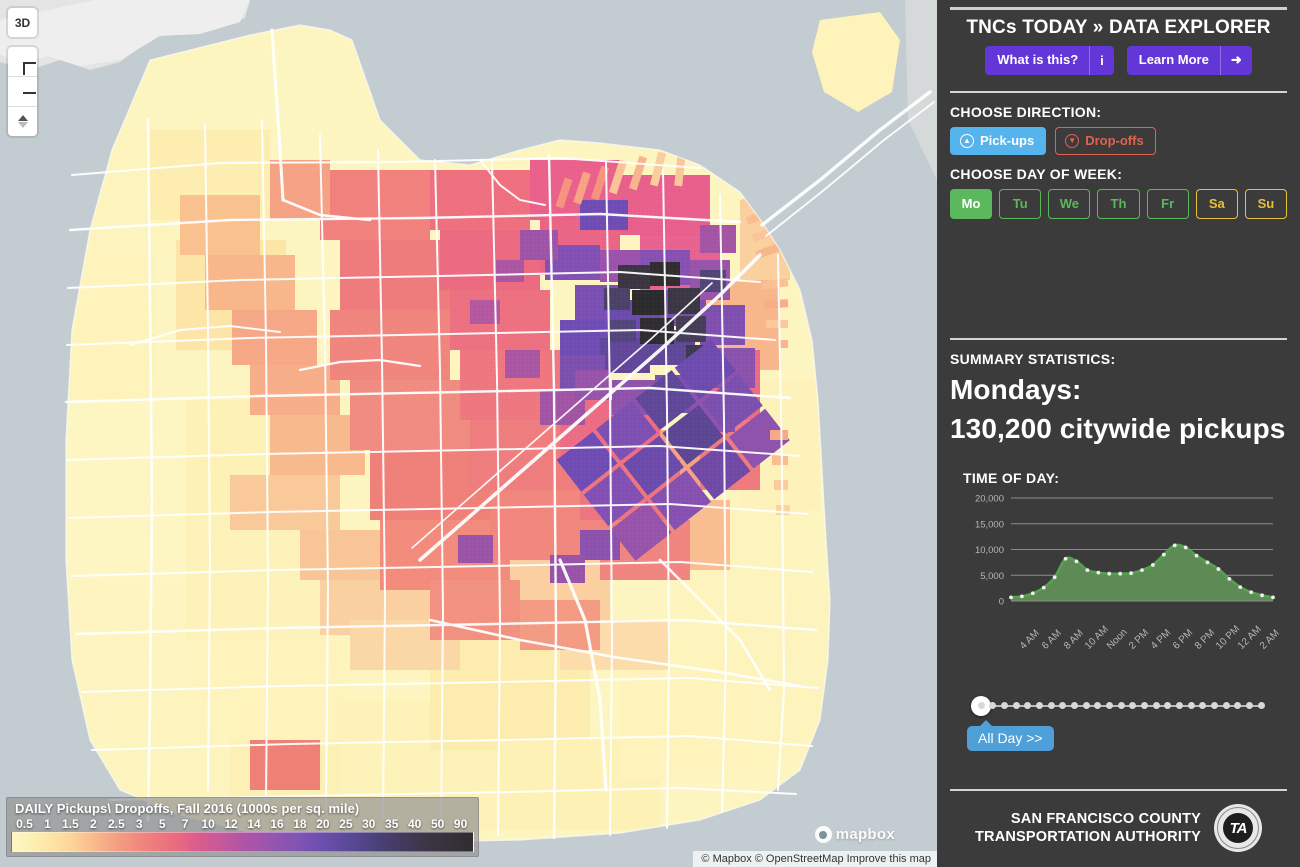 Image resolution: width=1300 pixels, height=867 pixels. I want to click on what-is-this-button: What is this? i, so click(1049, 60).